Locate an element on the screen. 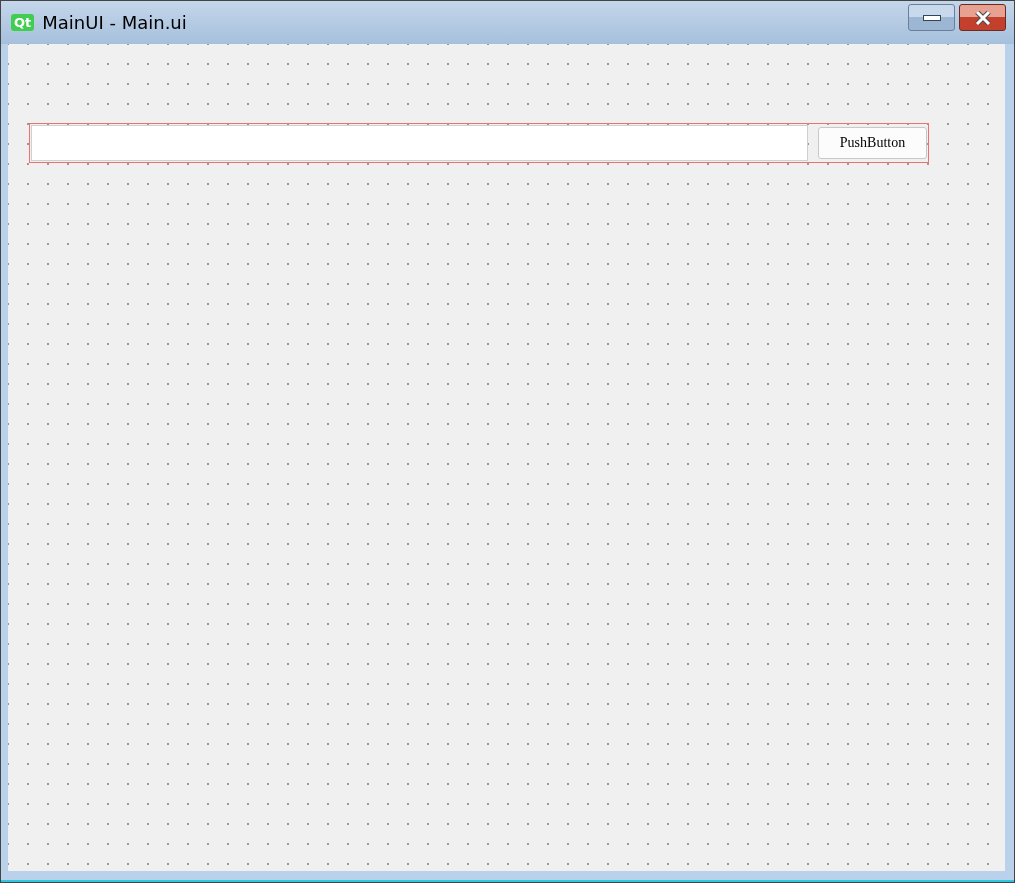  app-badge: Qt is located at coordinates (23, 22).